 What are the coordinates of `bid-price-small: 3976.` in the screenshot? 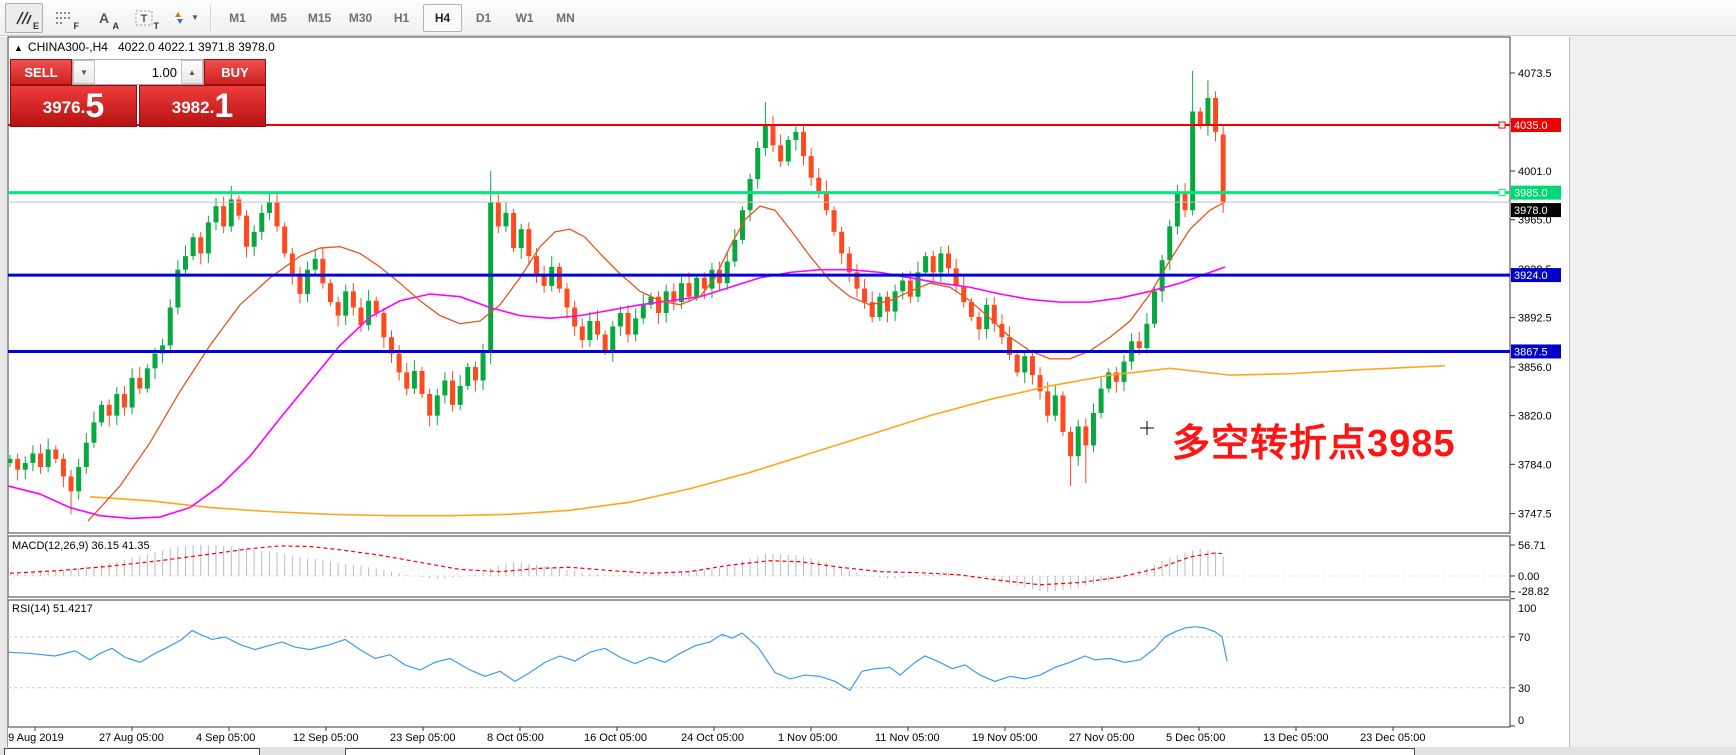 It's located at (64, 107).